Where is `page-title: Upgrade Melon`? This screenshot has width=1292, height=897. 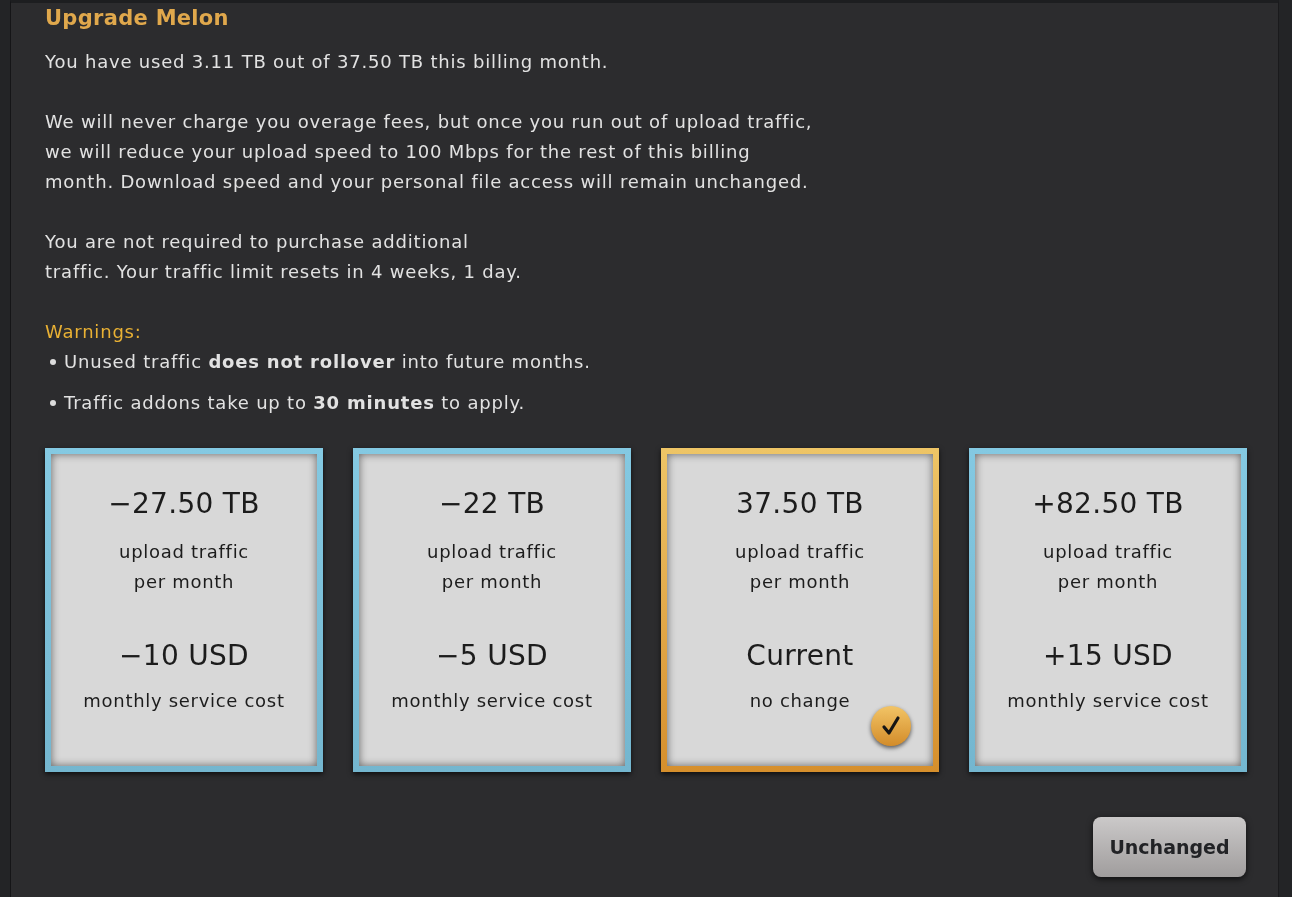
page-title: Upgrade Melon is located at coordinates (137, 18).